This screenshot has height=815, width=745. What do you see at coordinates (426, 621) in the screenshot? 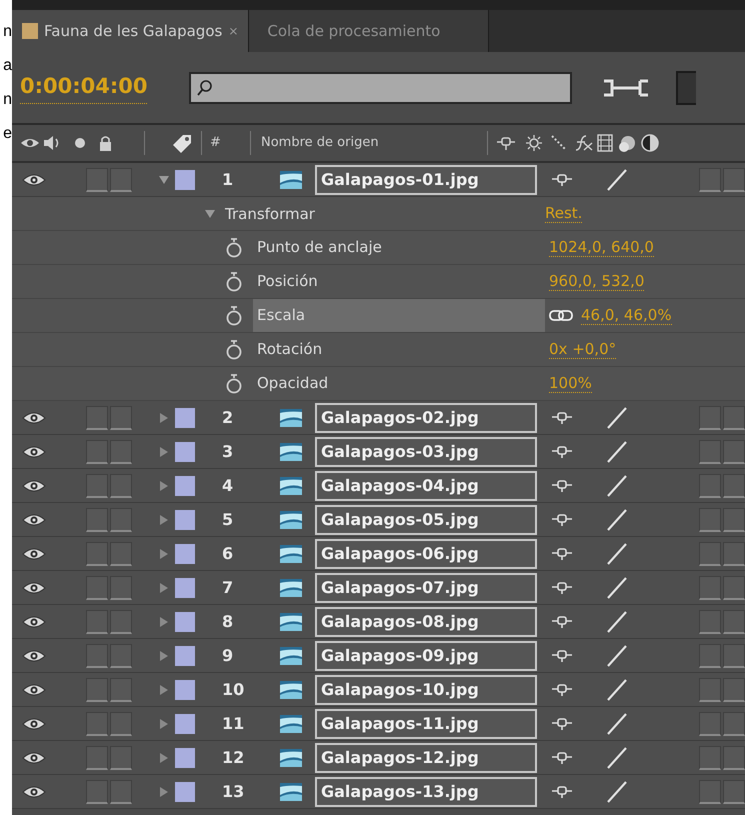
I see `layer-name-field: Galapagos-08.jpg` at bounding box center [426, 621].